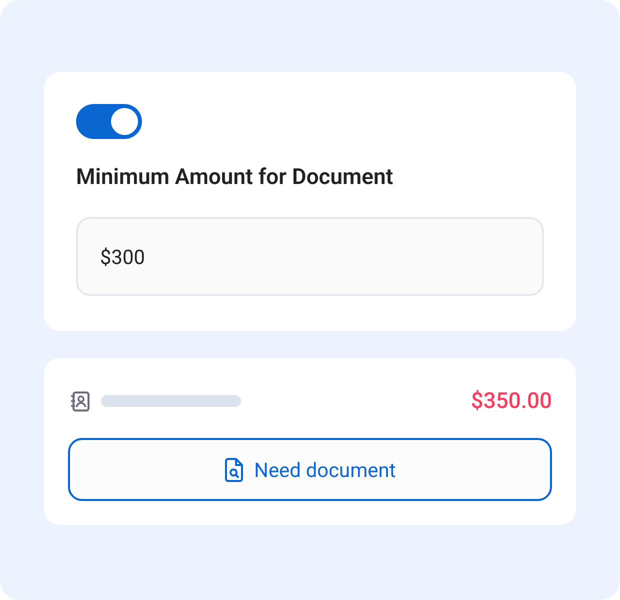  Describe the element at coordinates (234, 470) in the screenshot. I see `document-search-icon` at that location.